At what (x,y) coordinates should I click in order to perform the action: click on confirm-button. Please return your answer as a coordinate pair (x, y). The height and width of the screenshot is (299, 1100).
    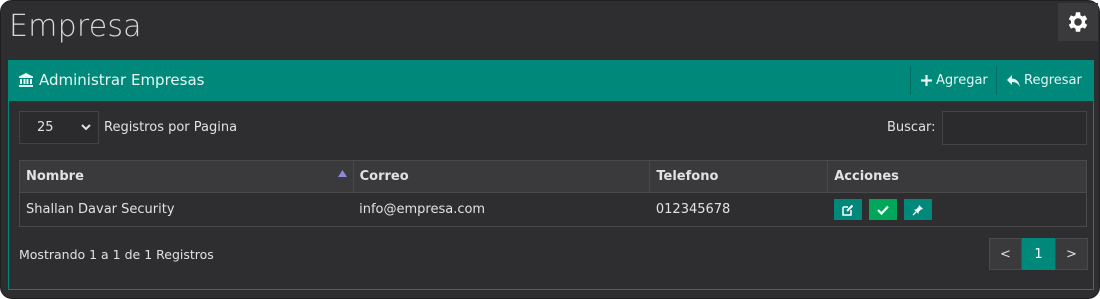
    Looking at the image, I should click on (882, 209).